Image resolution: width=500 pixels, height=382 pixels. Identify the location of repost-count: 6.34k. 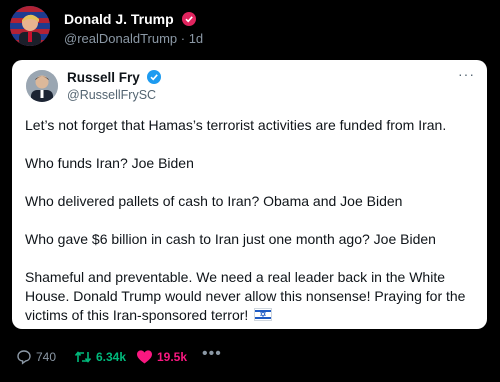
(111, 357).